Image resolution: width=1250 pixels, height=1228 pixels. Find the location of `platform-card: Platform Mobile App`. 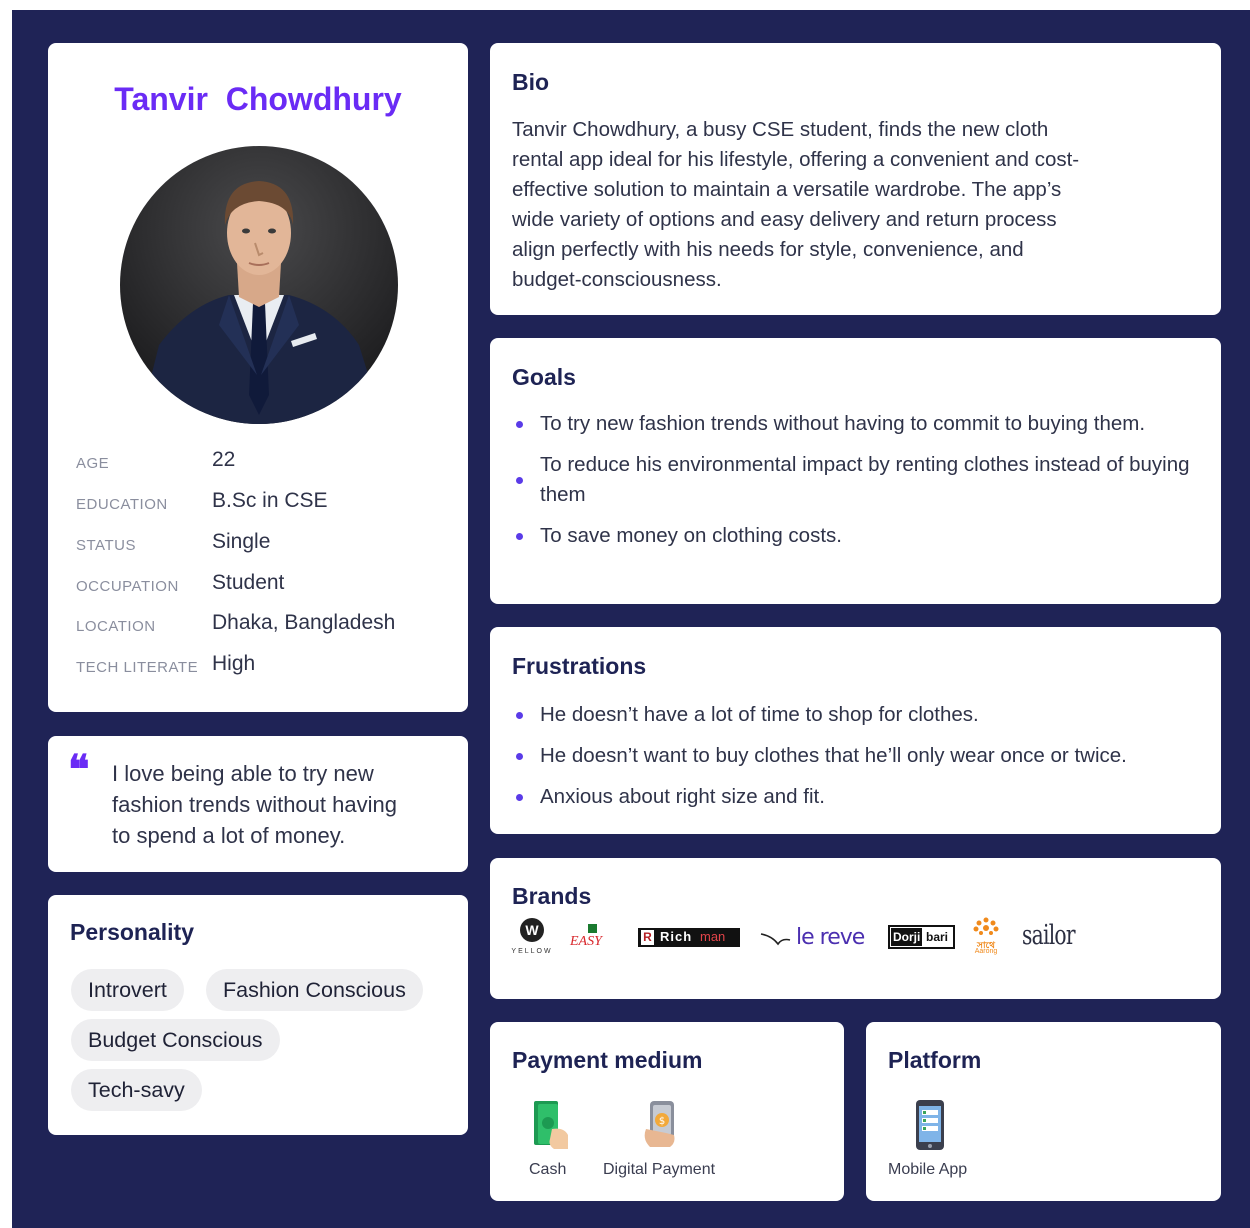

platform-card: Platform Mobile App is located at coordinates (1043, 1111).